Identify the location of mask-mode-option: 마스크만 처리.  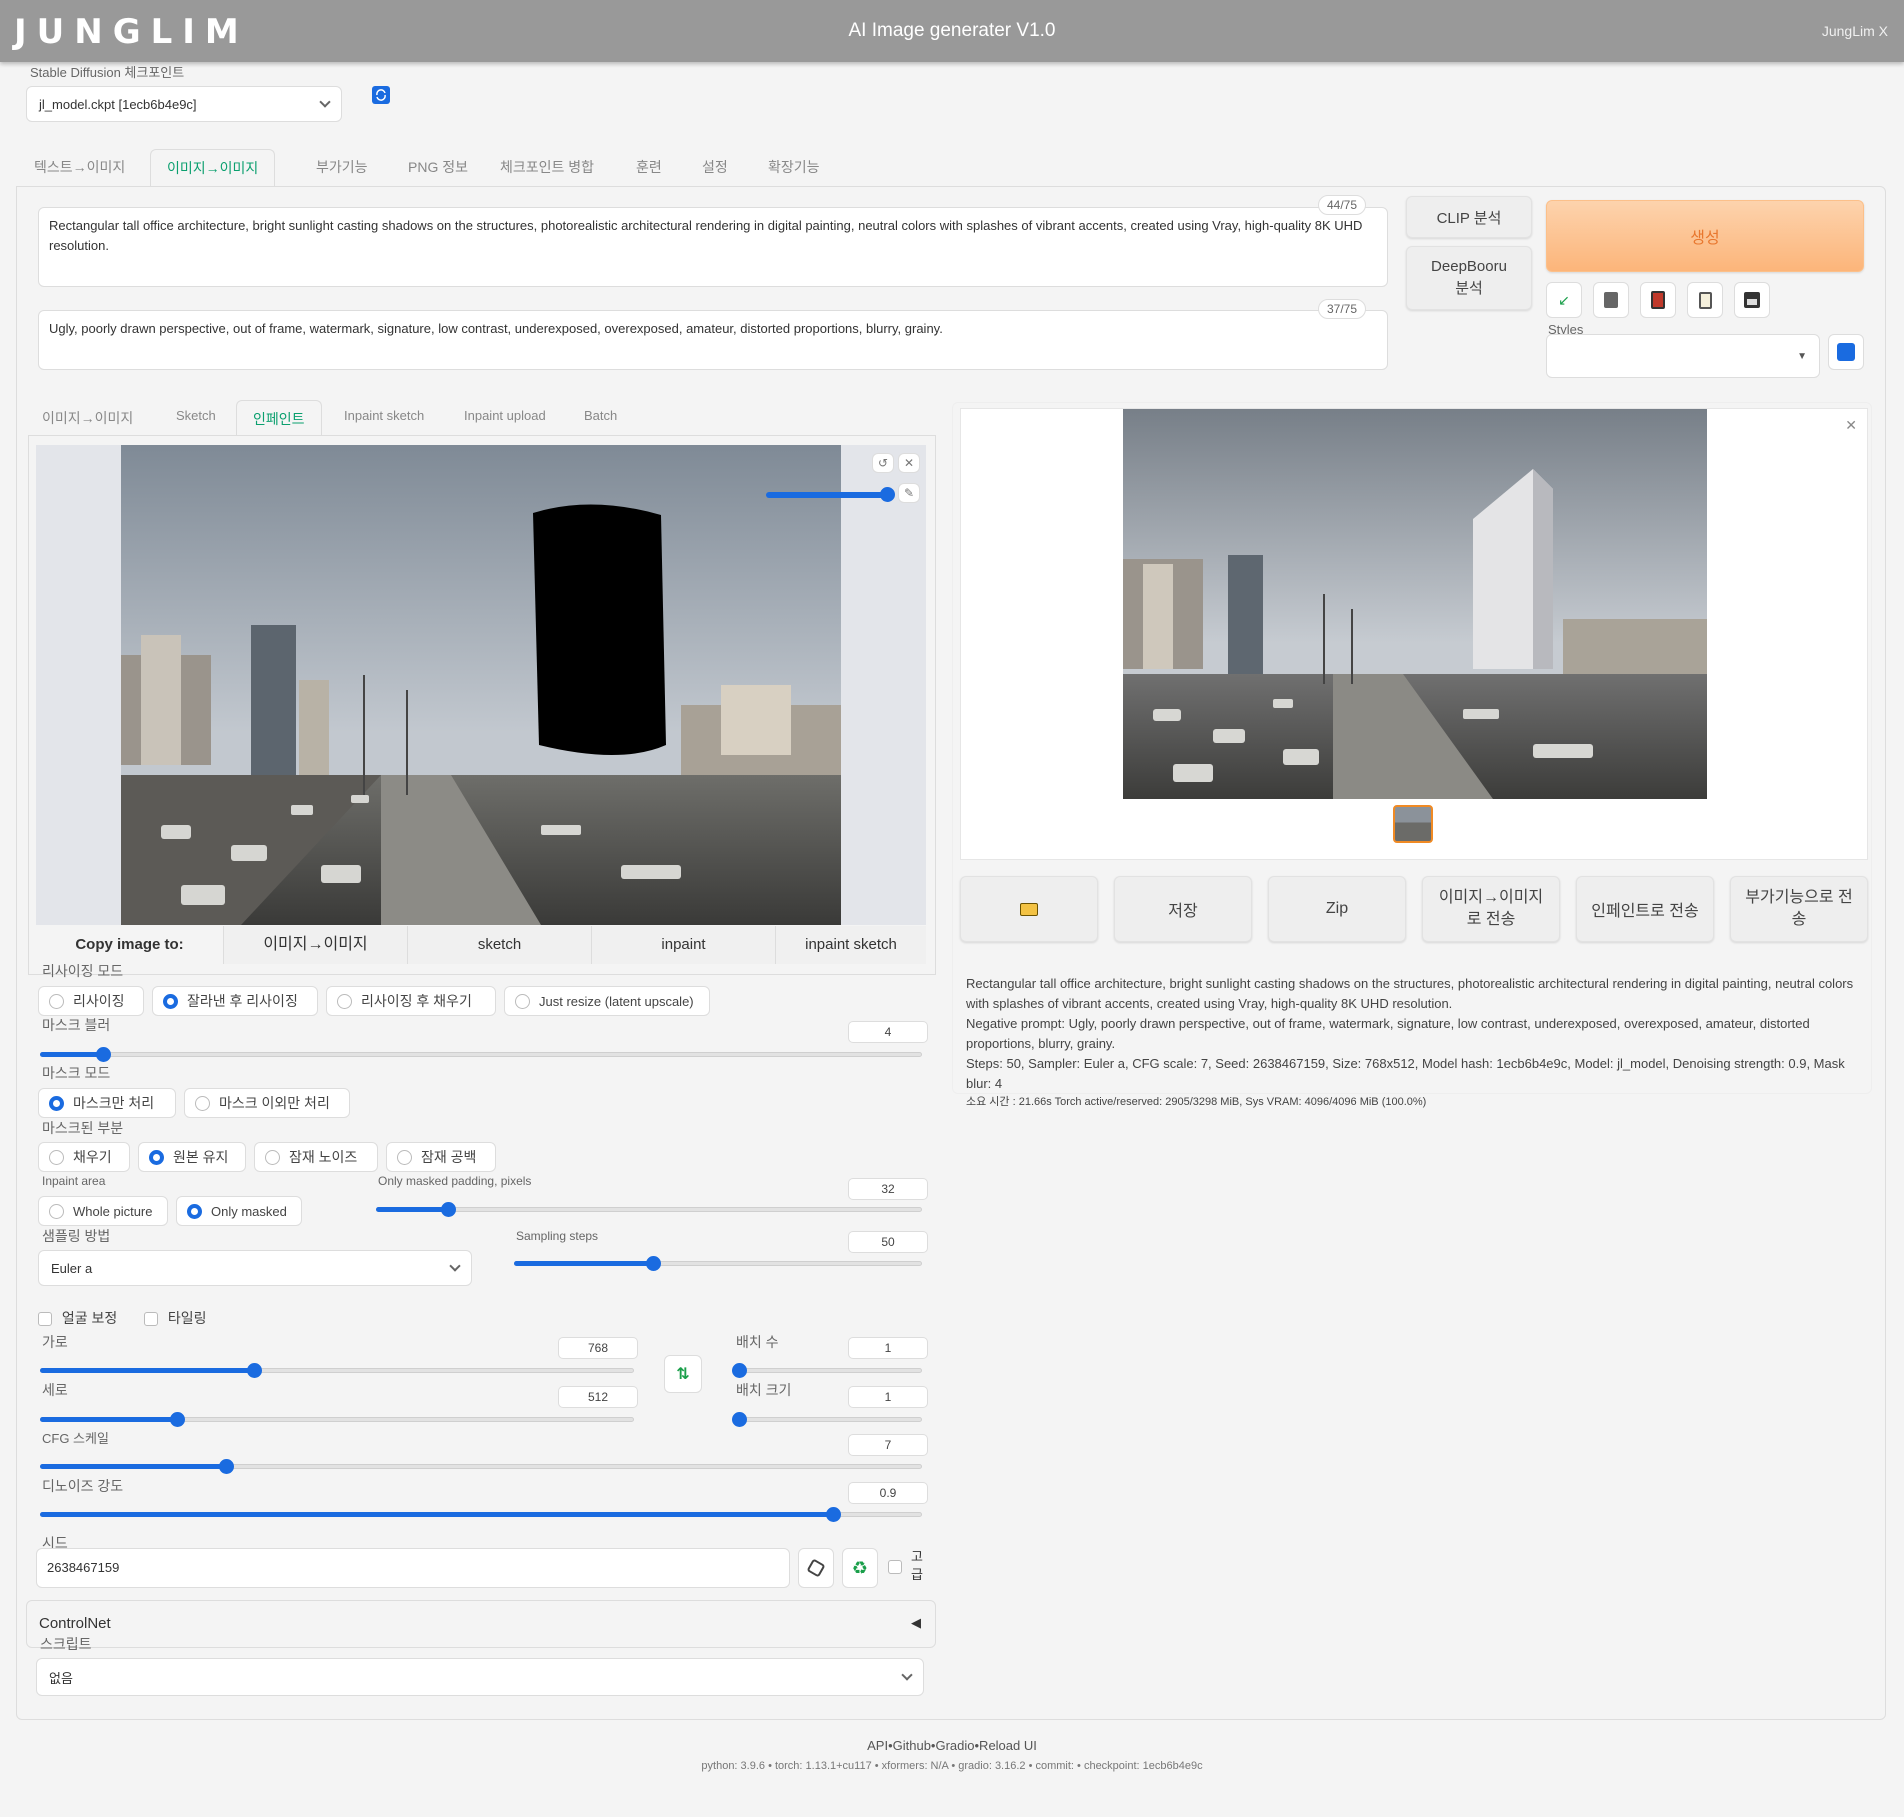
(107, 1103).